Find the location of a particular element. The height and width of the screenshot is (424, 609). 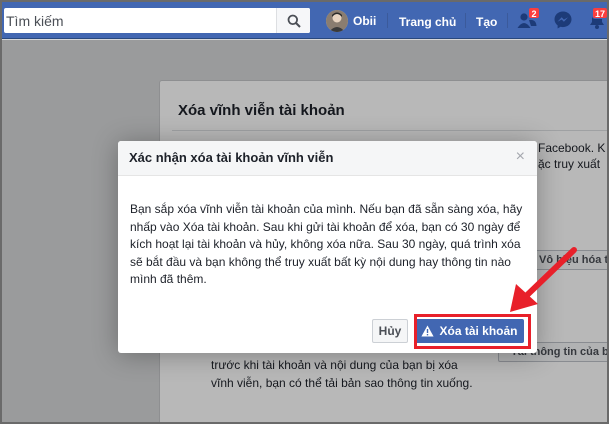

messenger-icon is located at coordinates (563, 20).